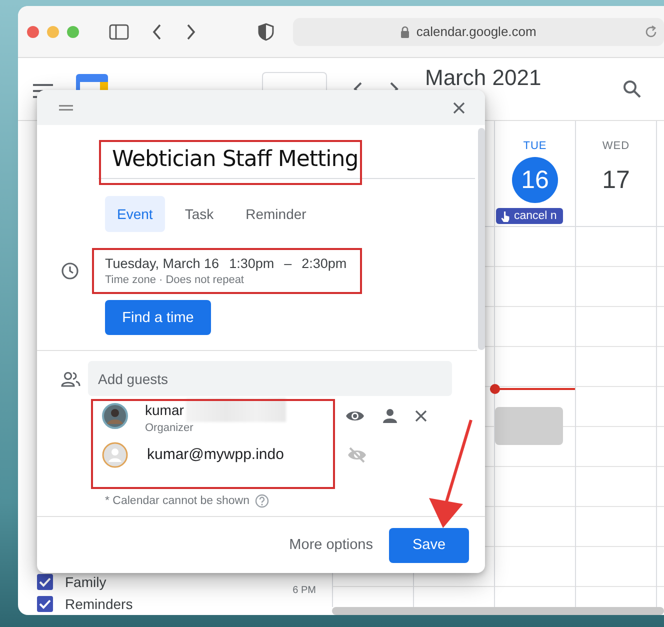 The image size is (664, 627). Describe the element at coordinates (66, 107) in the screenshot. I see `drag-handle-icon` at that location.